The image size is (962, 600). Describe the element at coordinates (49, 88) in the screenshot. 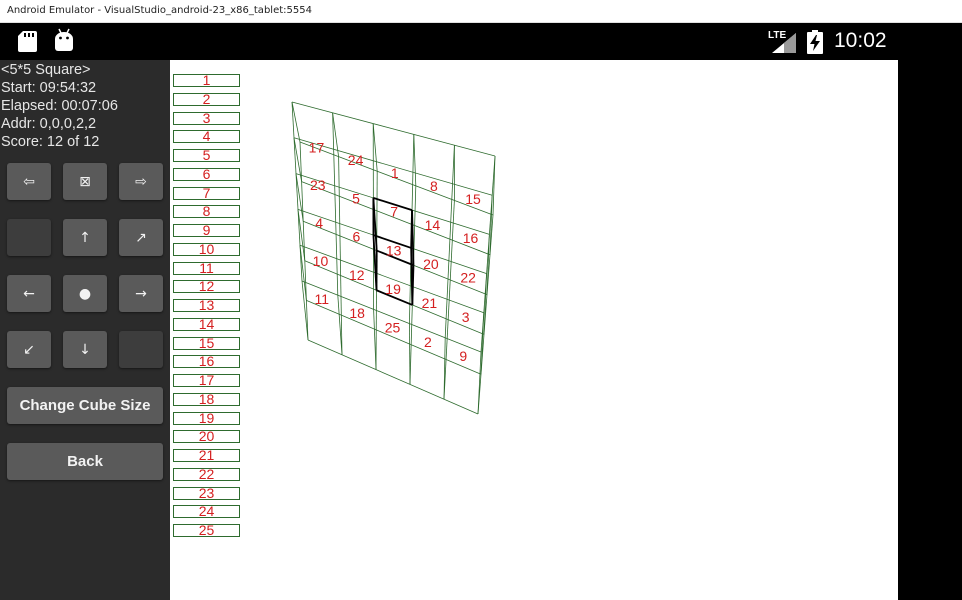

I see `start-time: Start: 09:54:32` at that location.